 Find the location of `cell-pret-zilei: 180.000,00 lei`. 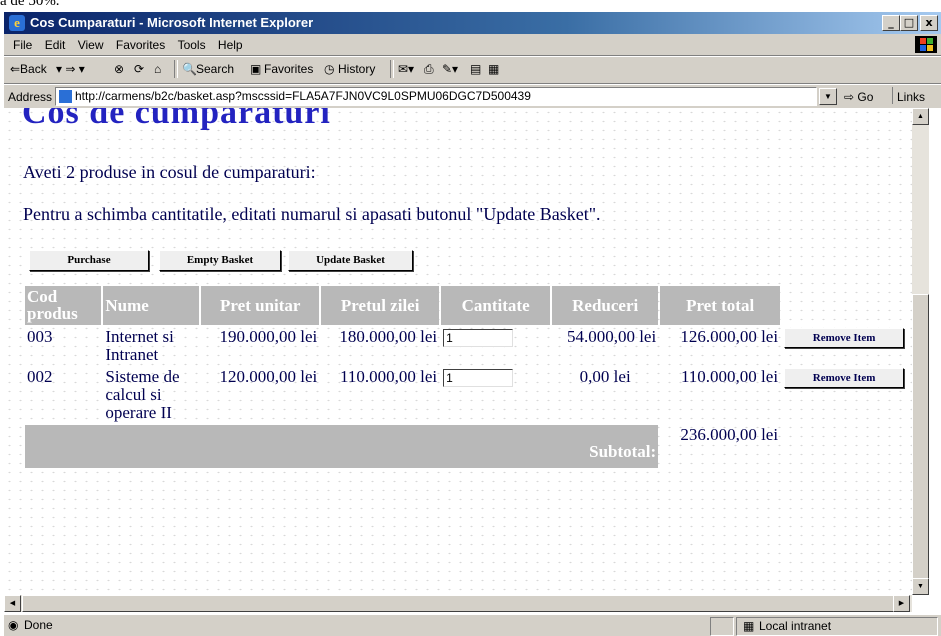

cell-pret-zilei: 180.000,00 lei is located at coordinates (388, 336).